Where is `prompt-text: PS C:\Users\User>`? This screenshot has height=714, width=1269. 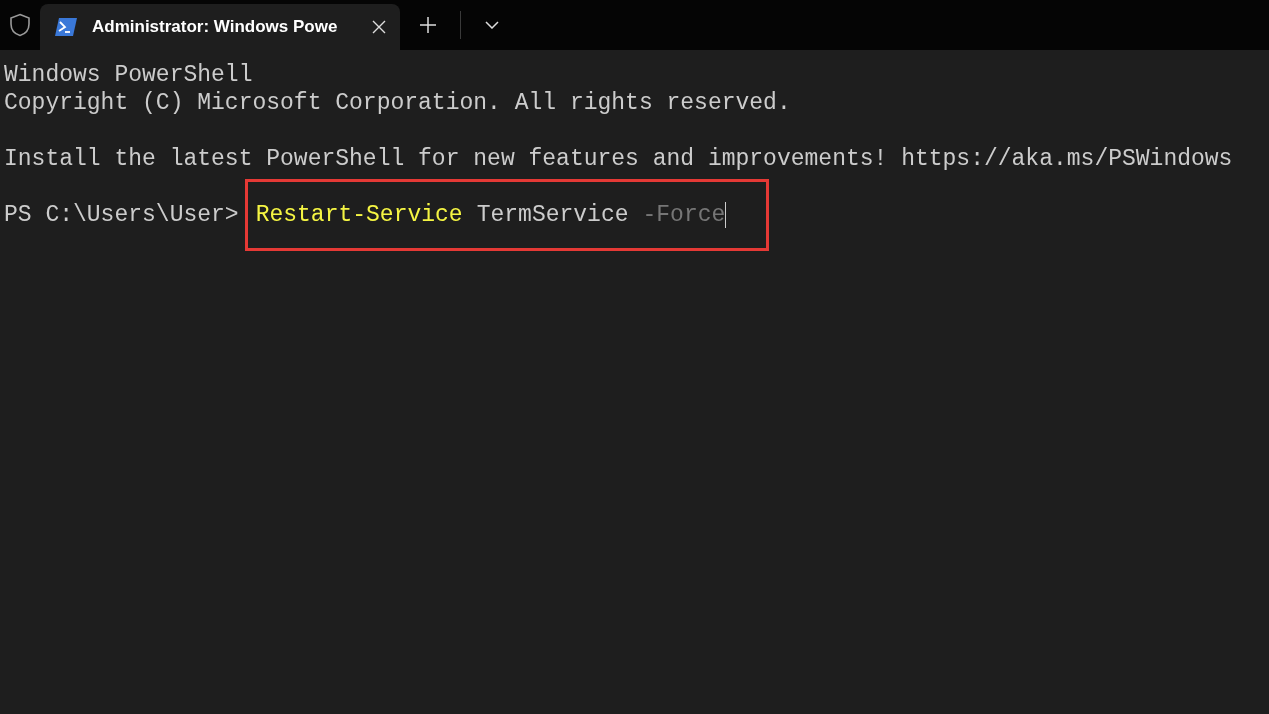 prompt-text: PS C:\Users\User> is located at coordinates (121, 215).